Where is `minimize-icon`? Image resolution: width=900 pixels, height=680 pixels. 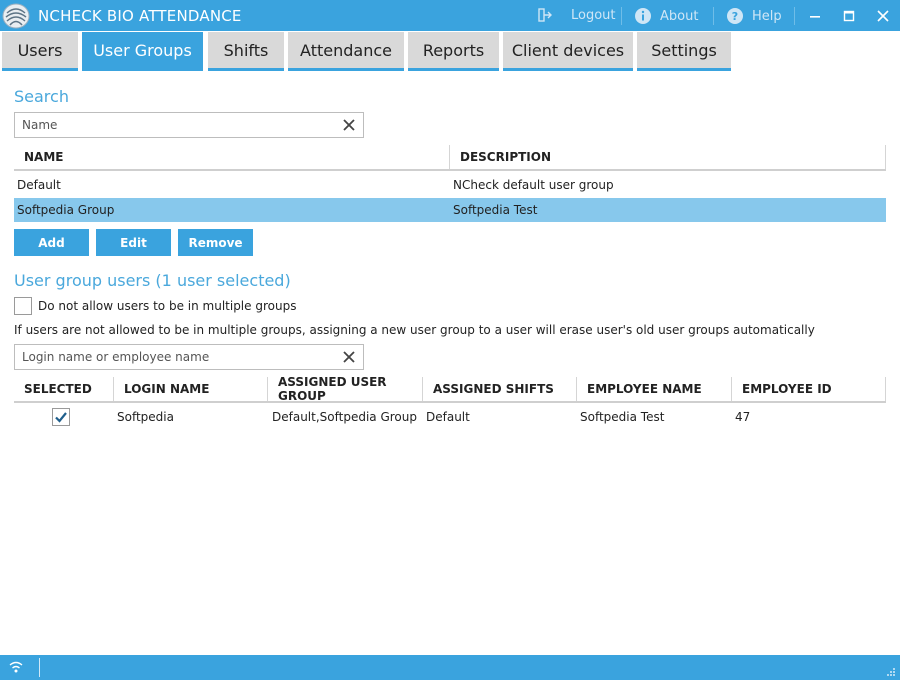
minimize-icon is located at coordinates (815, 17).